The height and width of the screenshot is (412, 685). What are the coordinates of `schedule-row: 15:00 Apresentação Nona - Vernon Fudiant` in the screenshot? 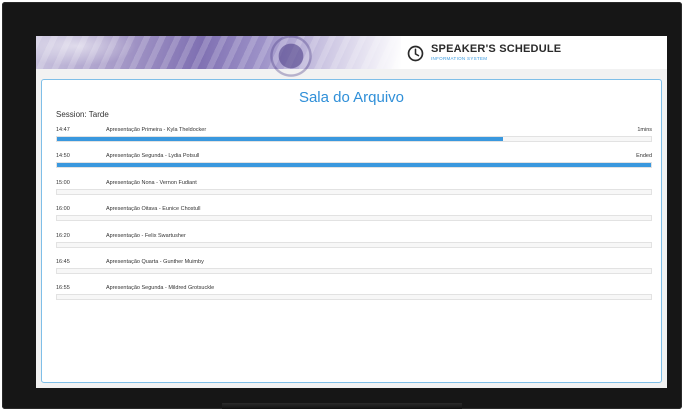 It's located at (354, 188).